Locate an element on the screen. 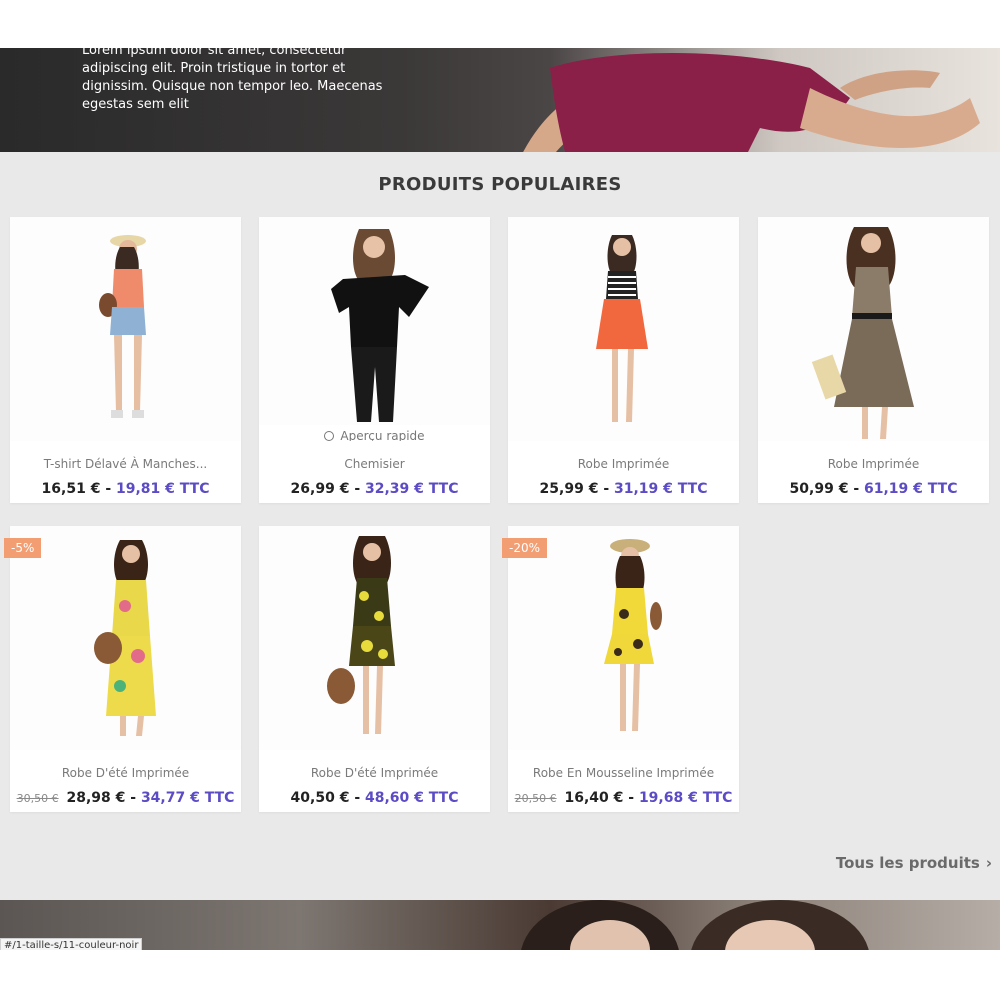 Image resolution: width=1000 pixels, height=1000 pixels. product-card: Robe Imprimée 50,99 € - 61,19 € TTC is located at coordinates (873, 360).